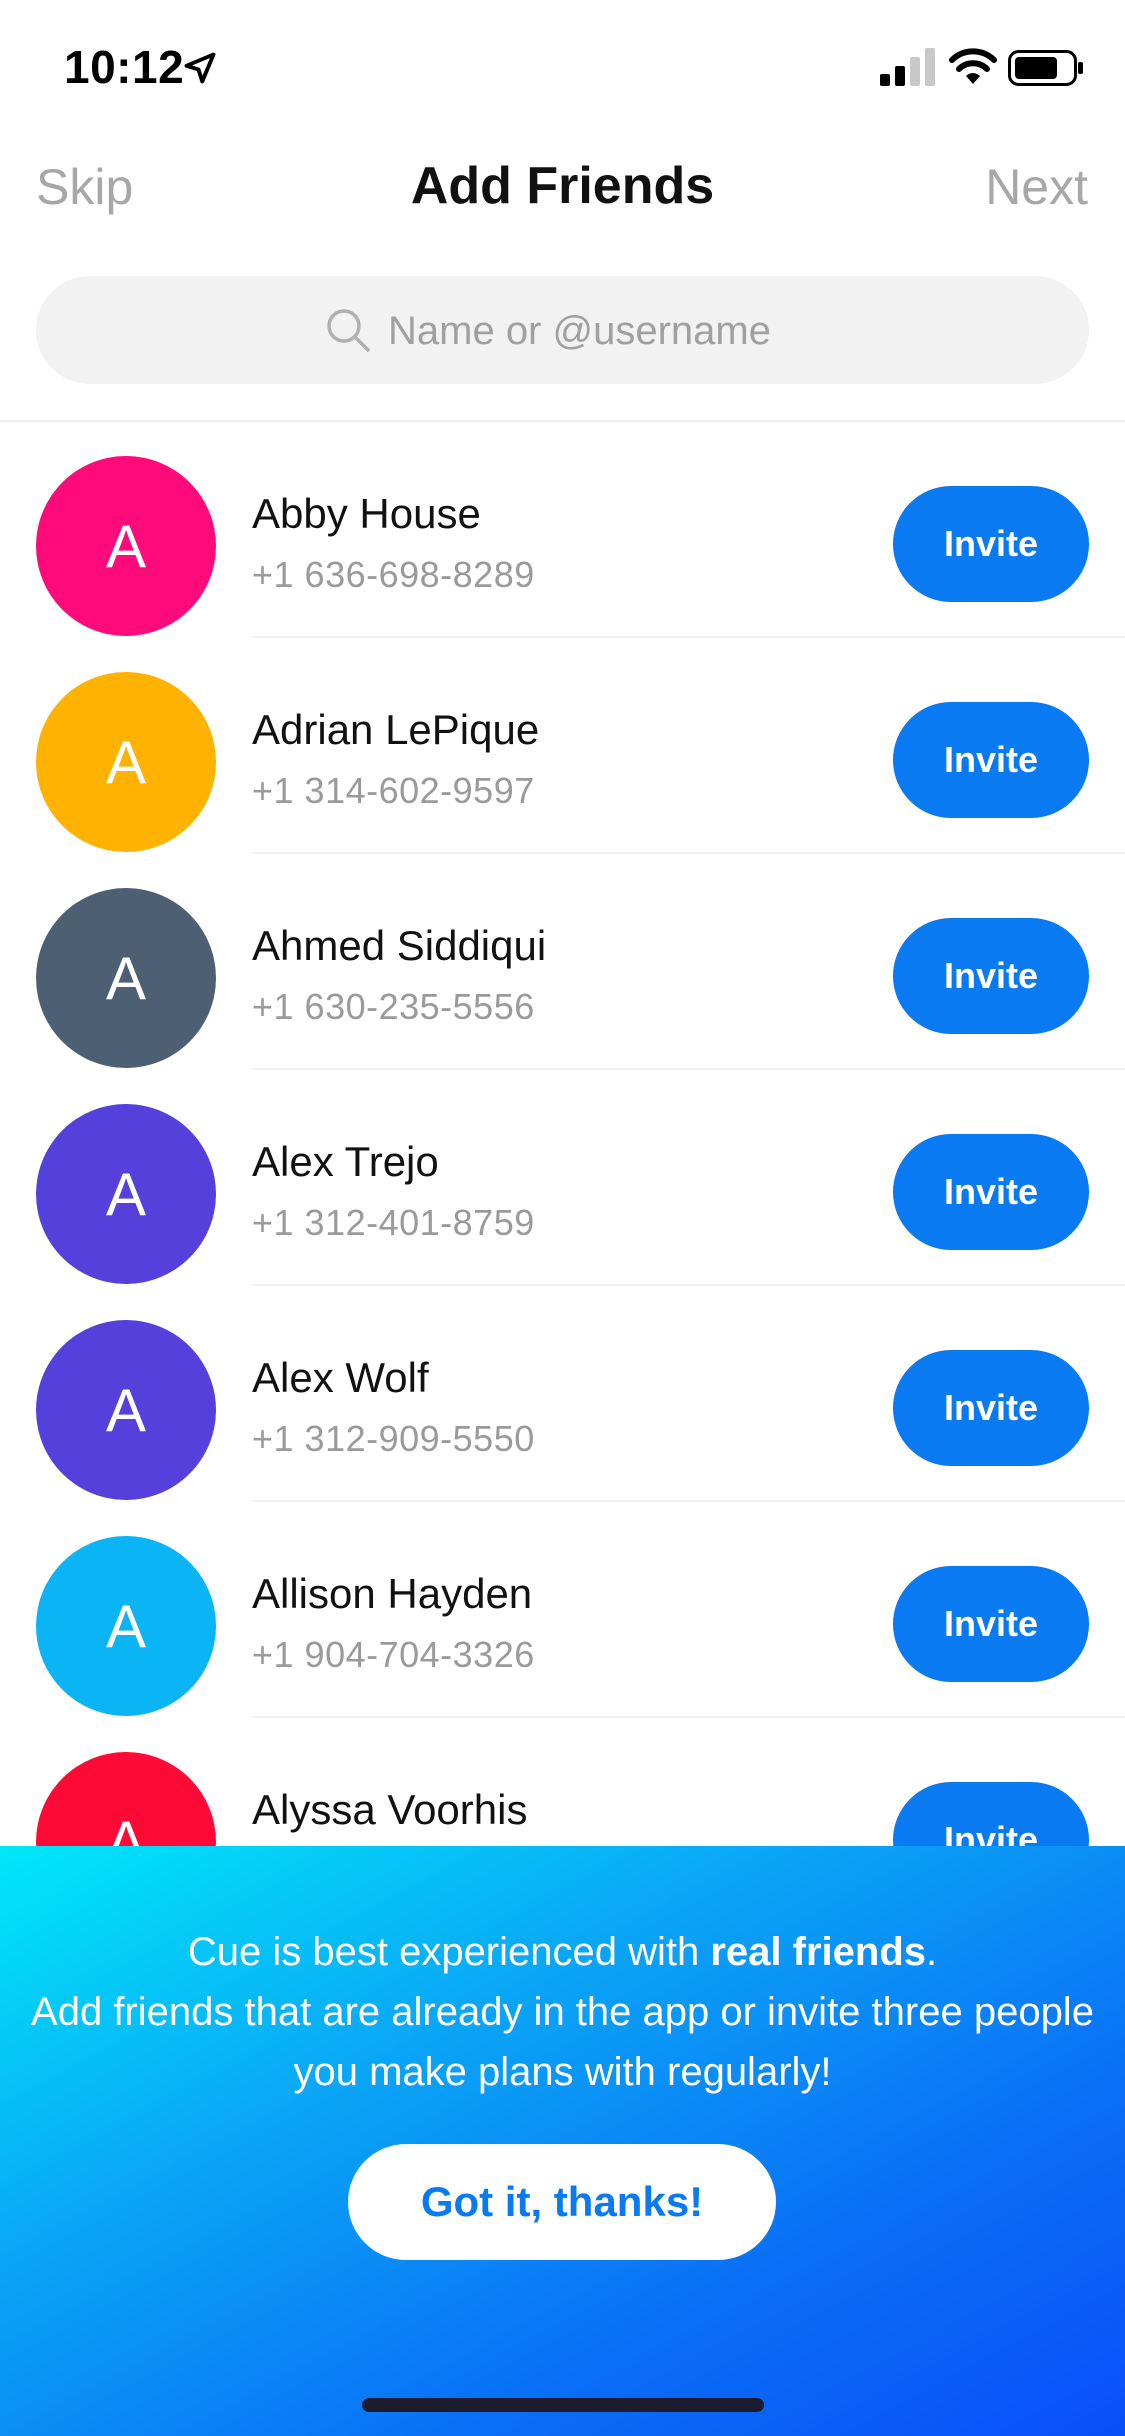  What do you see at coordinates (1036, 187) in the screenshot?
I see `next-button: Next` at bounding box center [1036, 187].